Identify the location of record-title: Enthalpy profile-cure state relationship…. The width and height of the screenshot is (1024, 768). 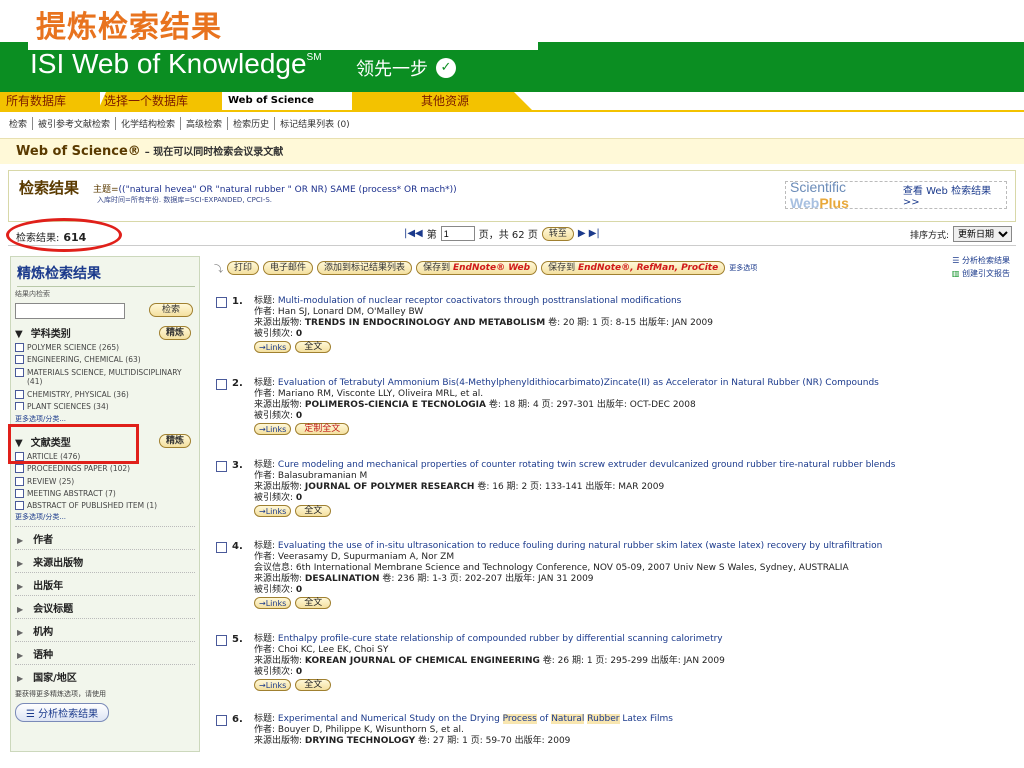
(500, 639).